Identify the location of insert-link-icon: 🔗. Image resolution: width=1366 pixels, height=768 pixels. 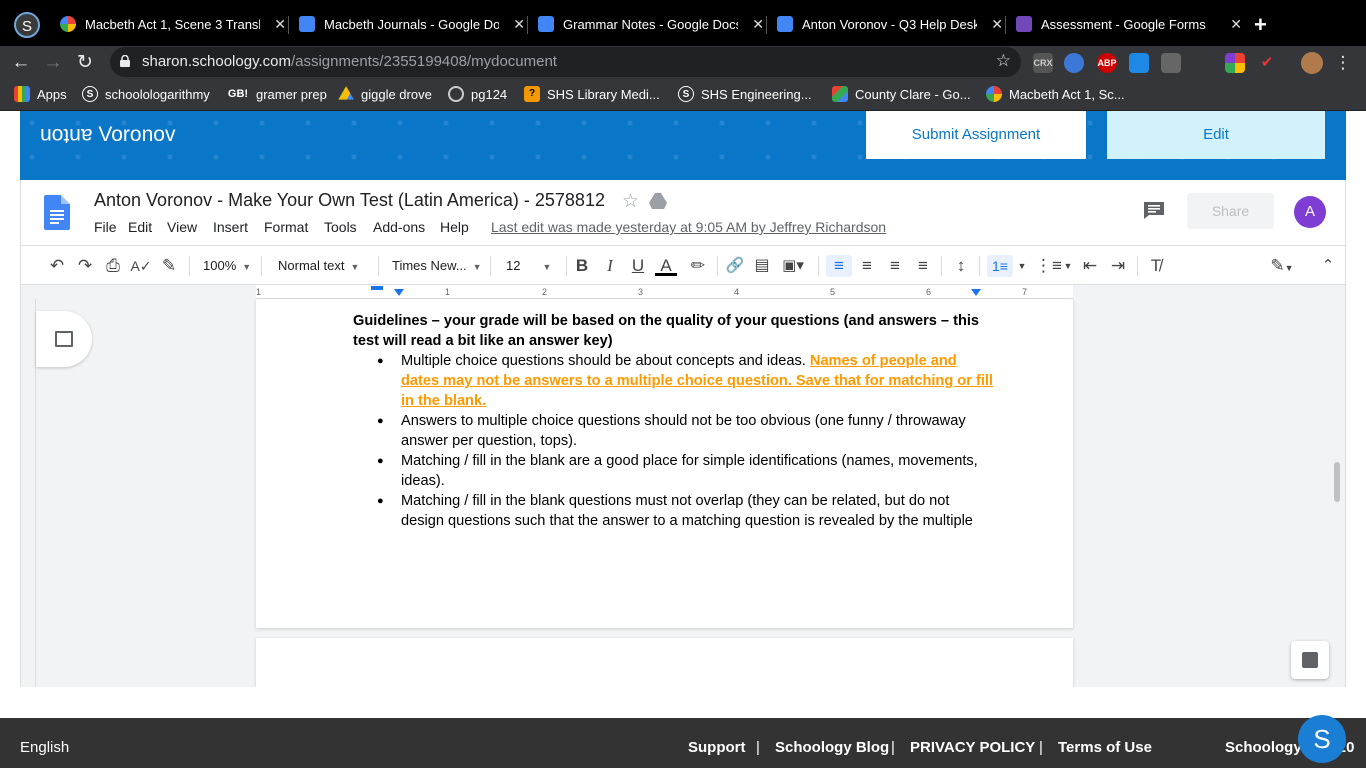
(735, 266).